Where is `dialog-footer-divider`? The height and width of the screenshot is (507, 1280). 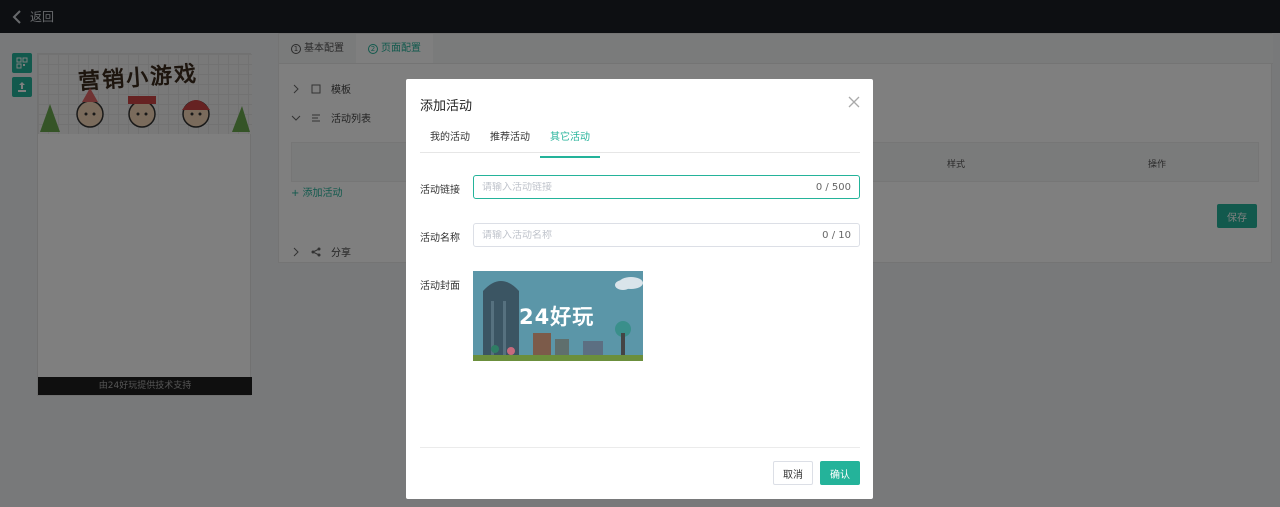
dialog-footer-divider is located at coordinates (640, 447).